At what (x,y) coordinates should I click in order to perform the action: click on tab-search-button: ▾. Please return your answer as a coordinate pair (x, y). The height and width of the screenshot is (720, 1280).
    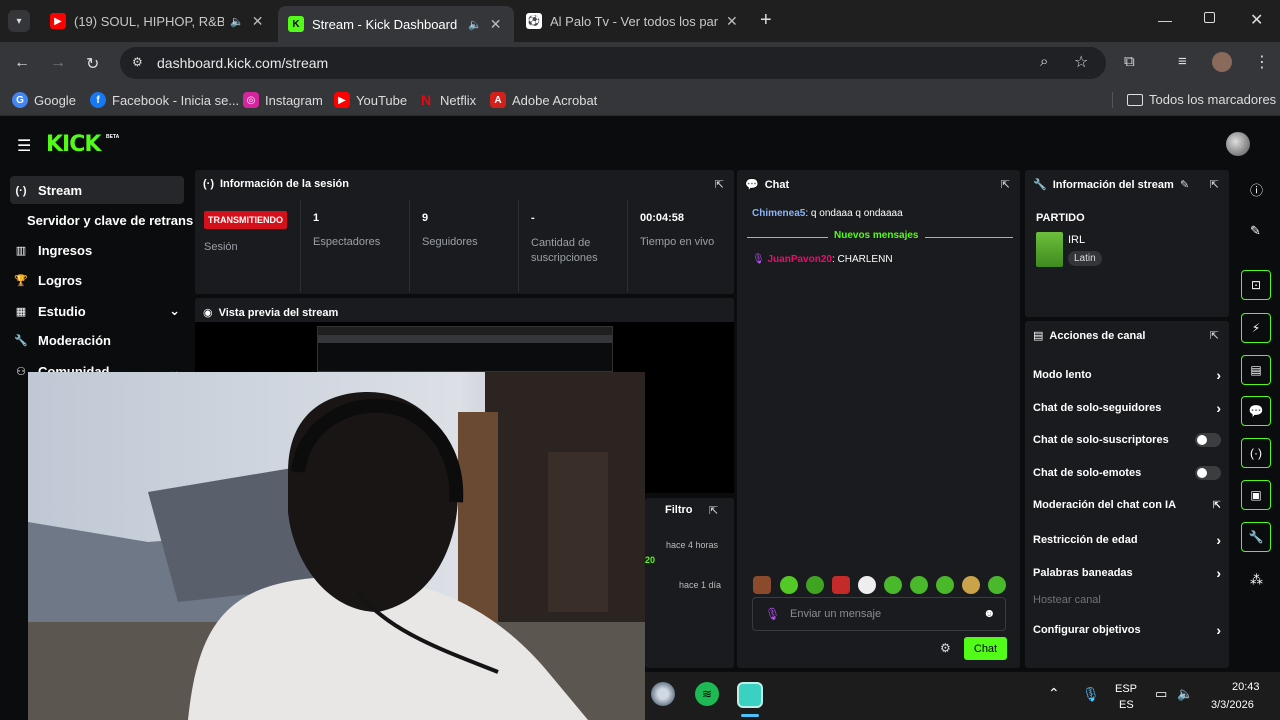
    Looking at the image, I should click on (19, 21).